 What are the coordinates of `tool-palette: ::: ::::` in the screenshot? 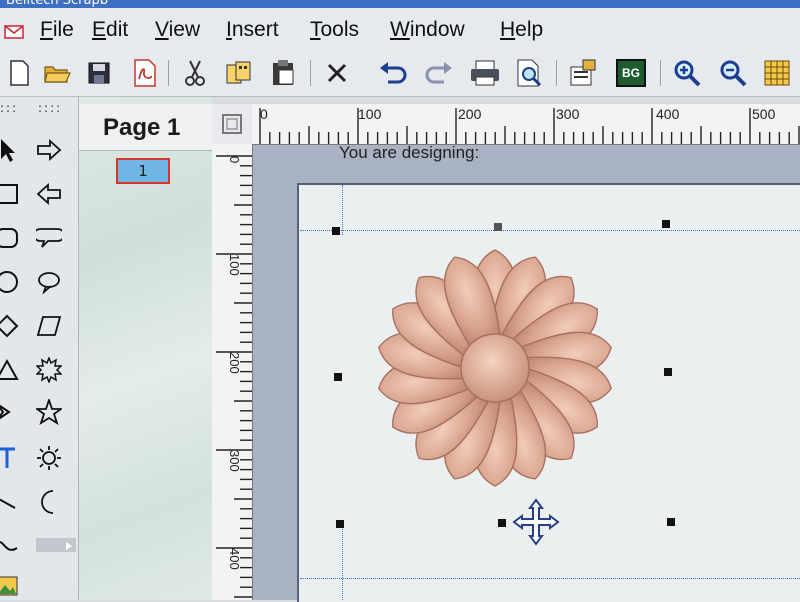 It's located at (39, 348).